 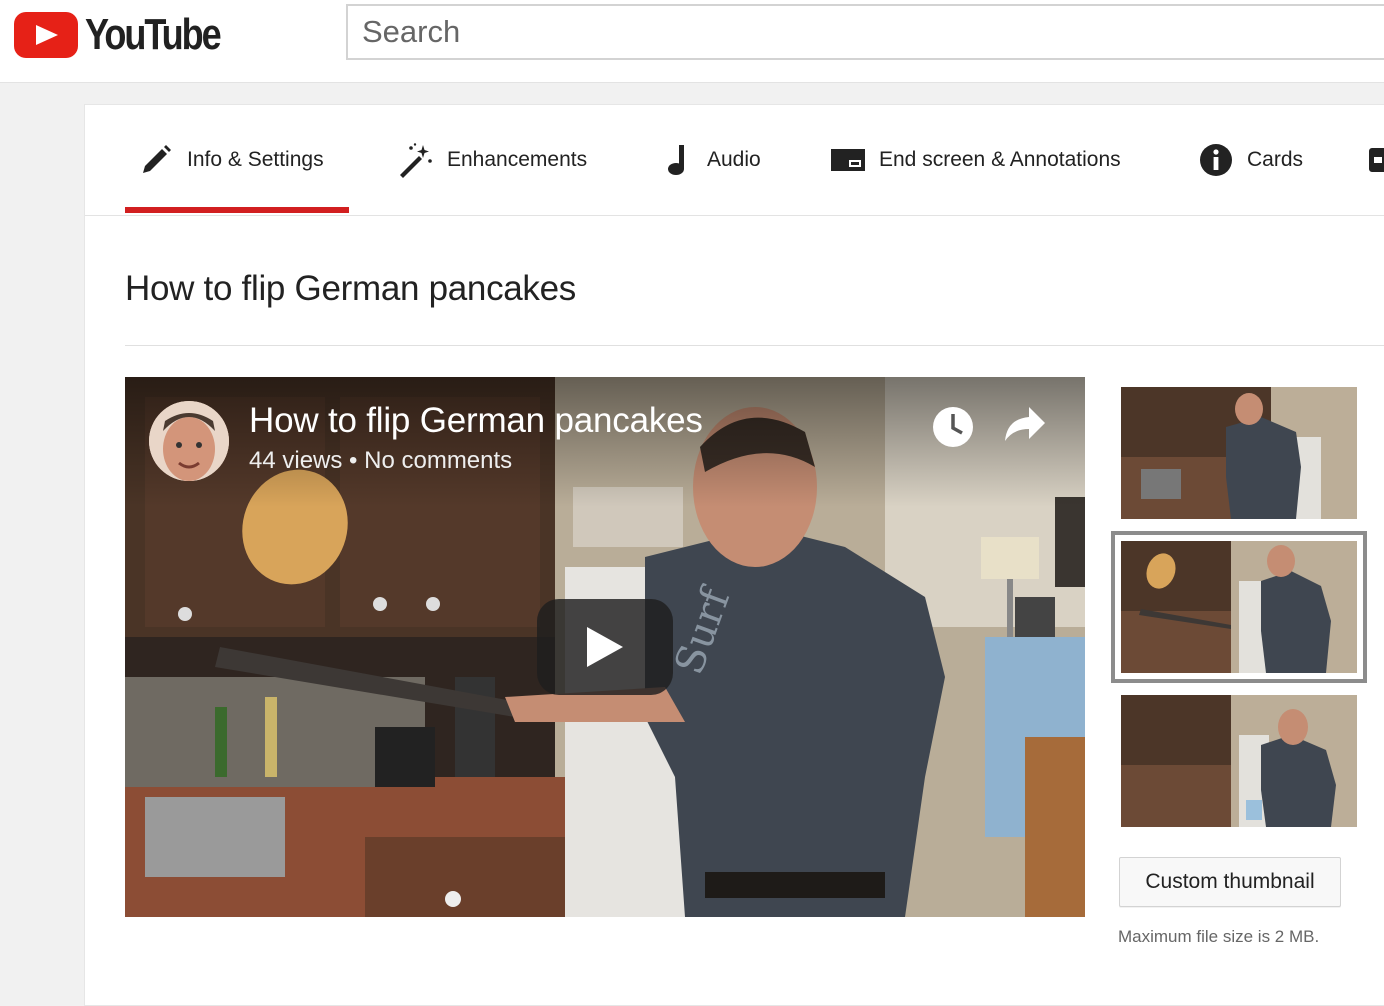 What do you see at coordinates (351, 288) in the screenshot?
I see `page-title: How to flip German pancakes` at bounding box center [351, 288].